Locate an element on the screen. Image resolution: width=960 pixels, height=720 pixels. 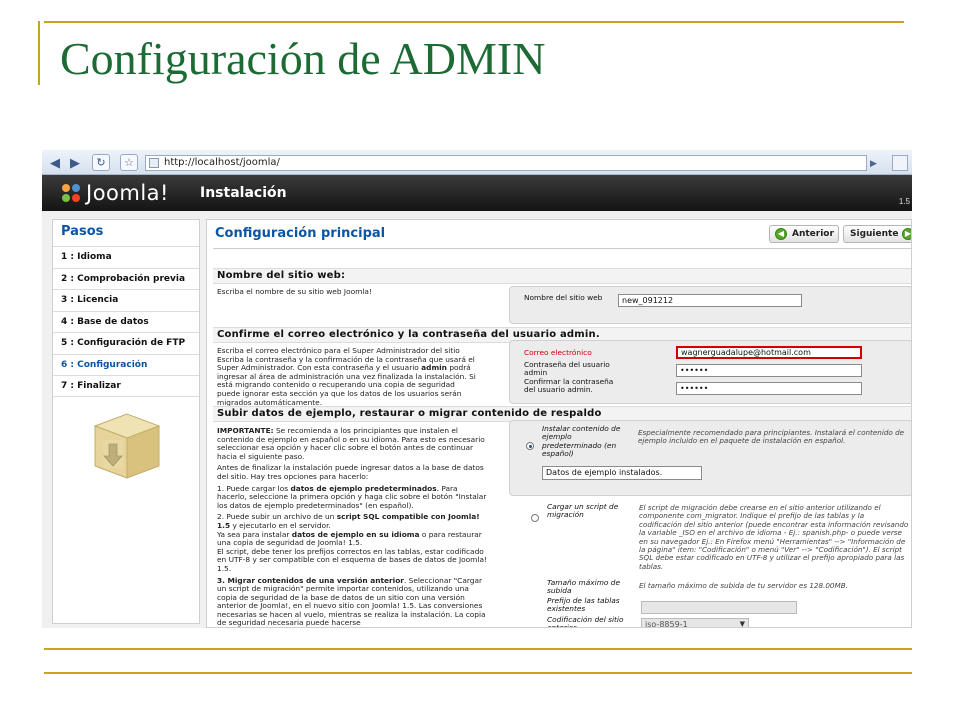
address-bar: http://localhost/joomla/ is located at coordinates (506, 163).